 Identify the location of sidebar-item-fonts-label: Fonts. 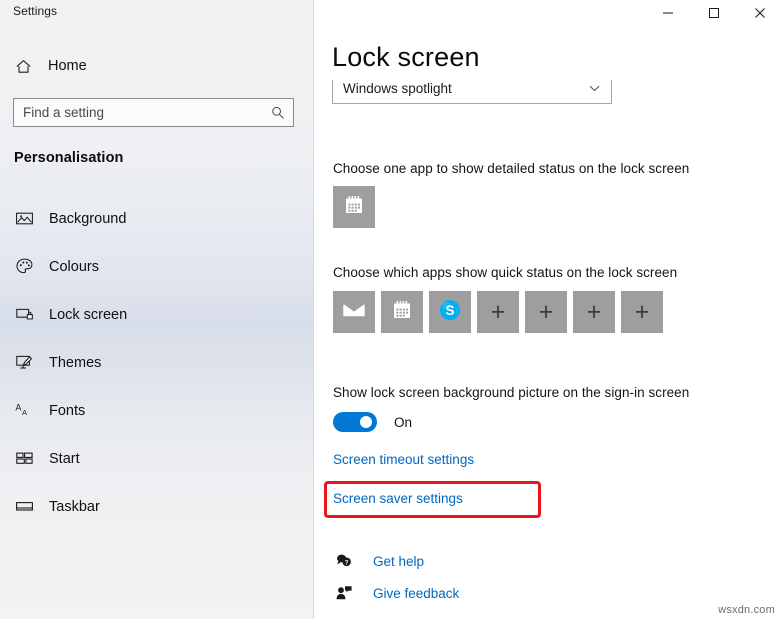
(67, 410).